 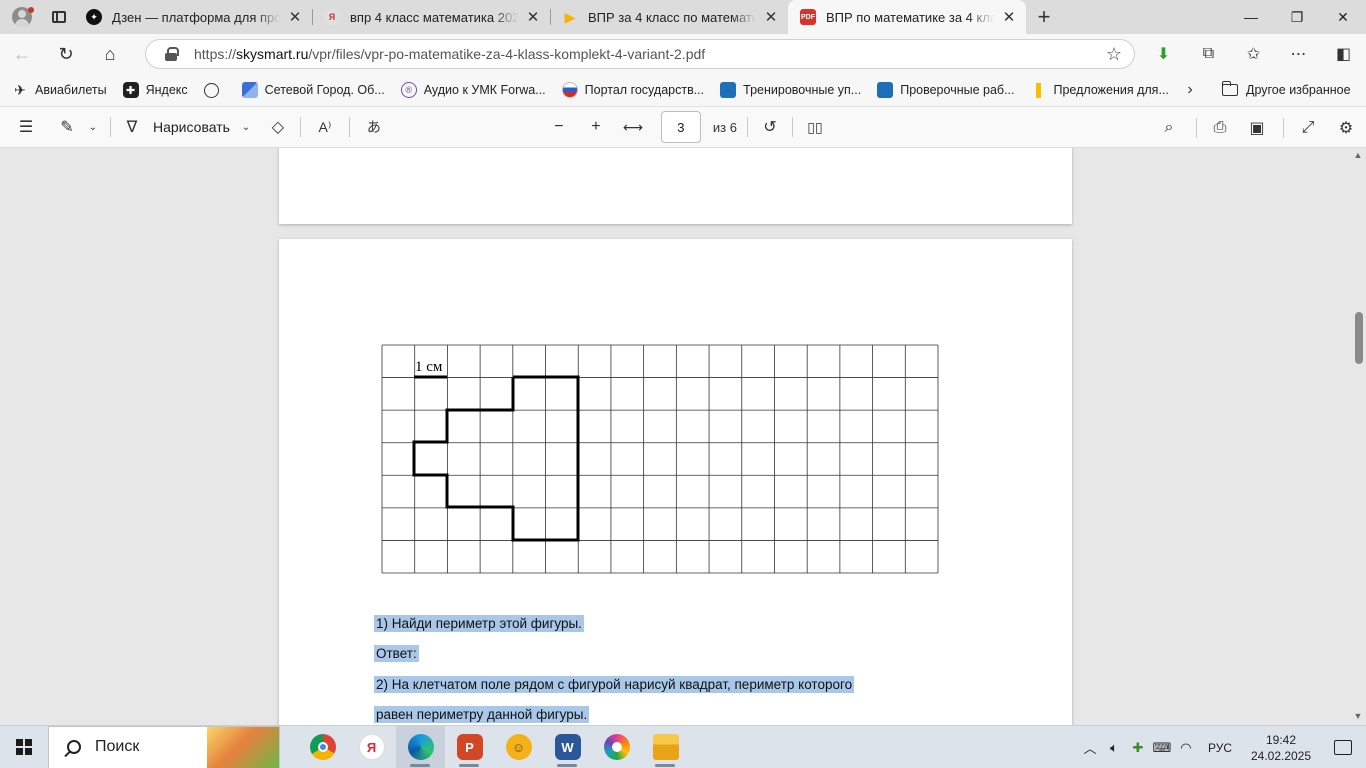 What do you see at coordinates (325, 127) in the screenshot?
I see `read-aloud-icon: A⁾` at bounding box center [325, 127].